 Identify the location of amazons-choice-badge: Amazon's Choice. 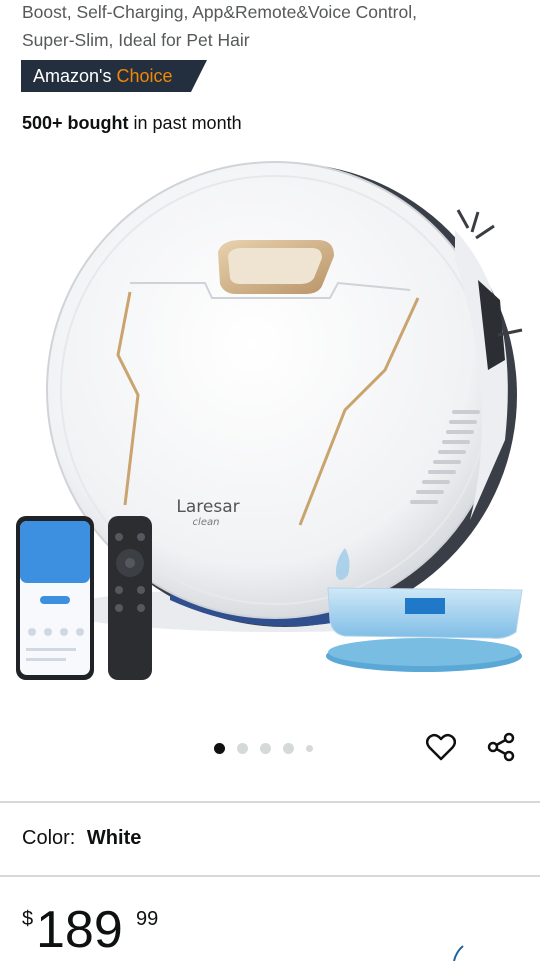
(114, 76).